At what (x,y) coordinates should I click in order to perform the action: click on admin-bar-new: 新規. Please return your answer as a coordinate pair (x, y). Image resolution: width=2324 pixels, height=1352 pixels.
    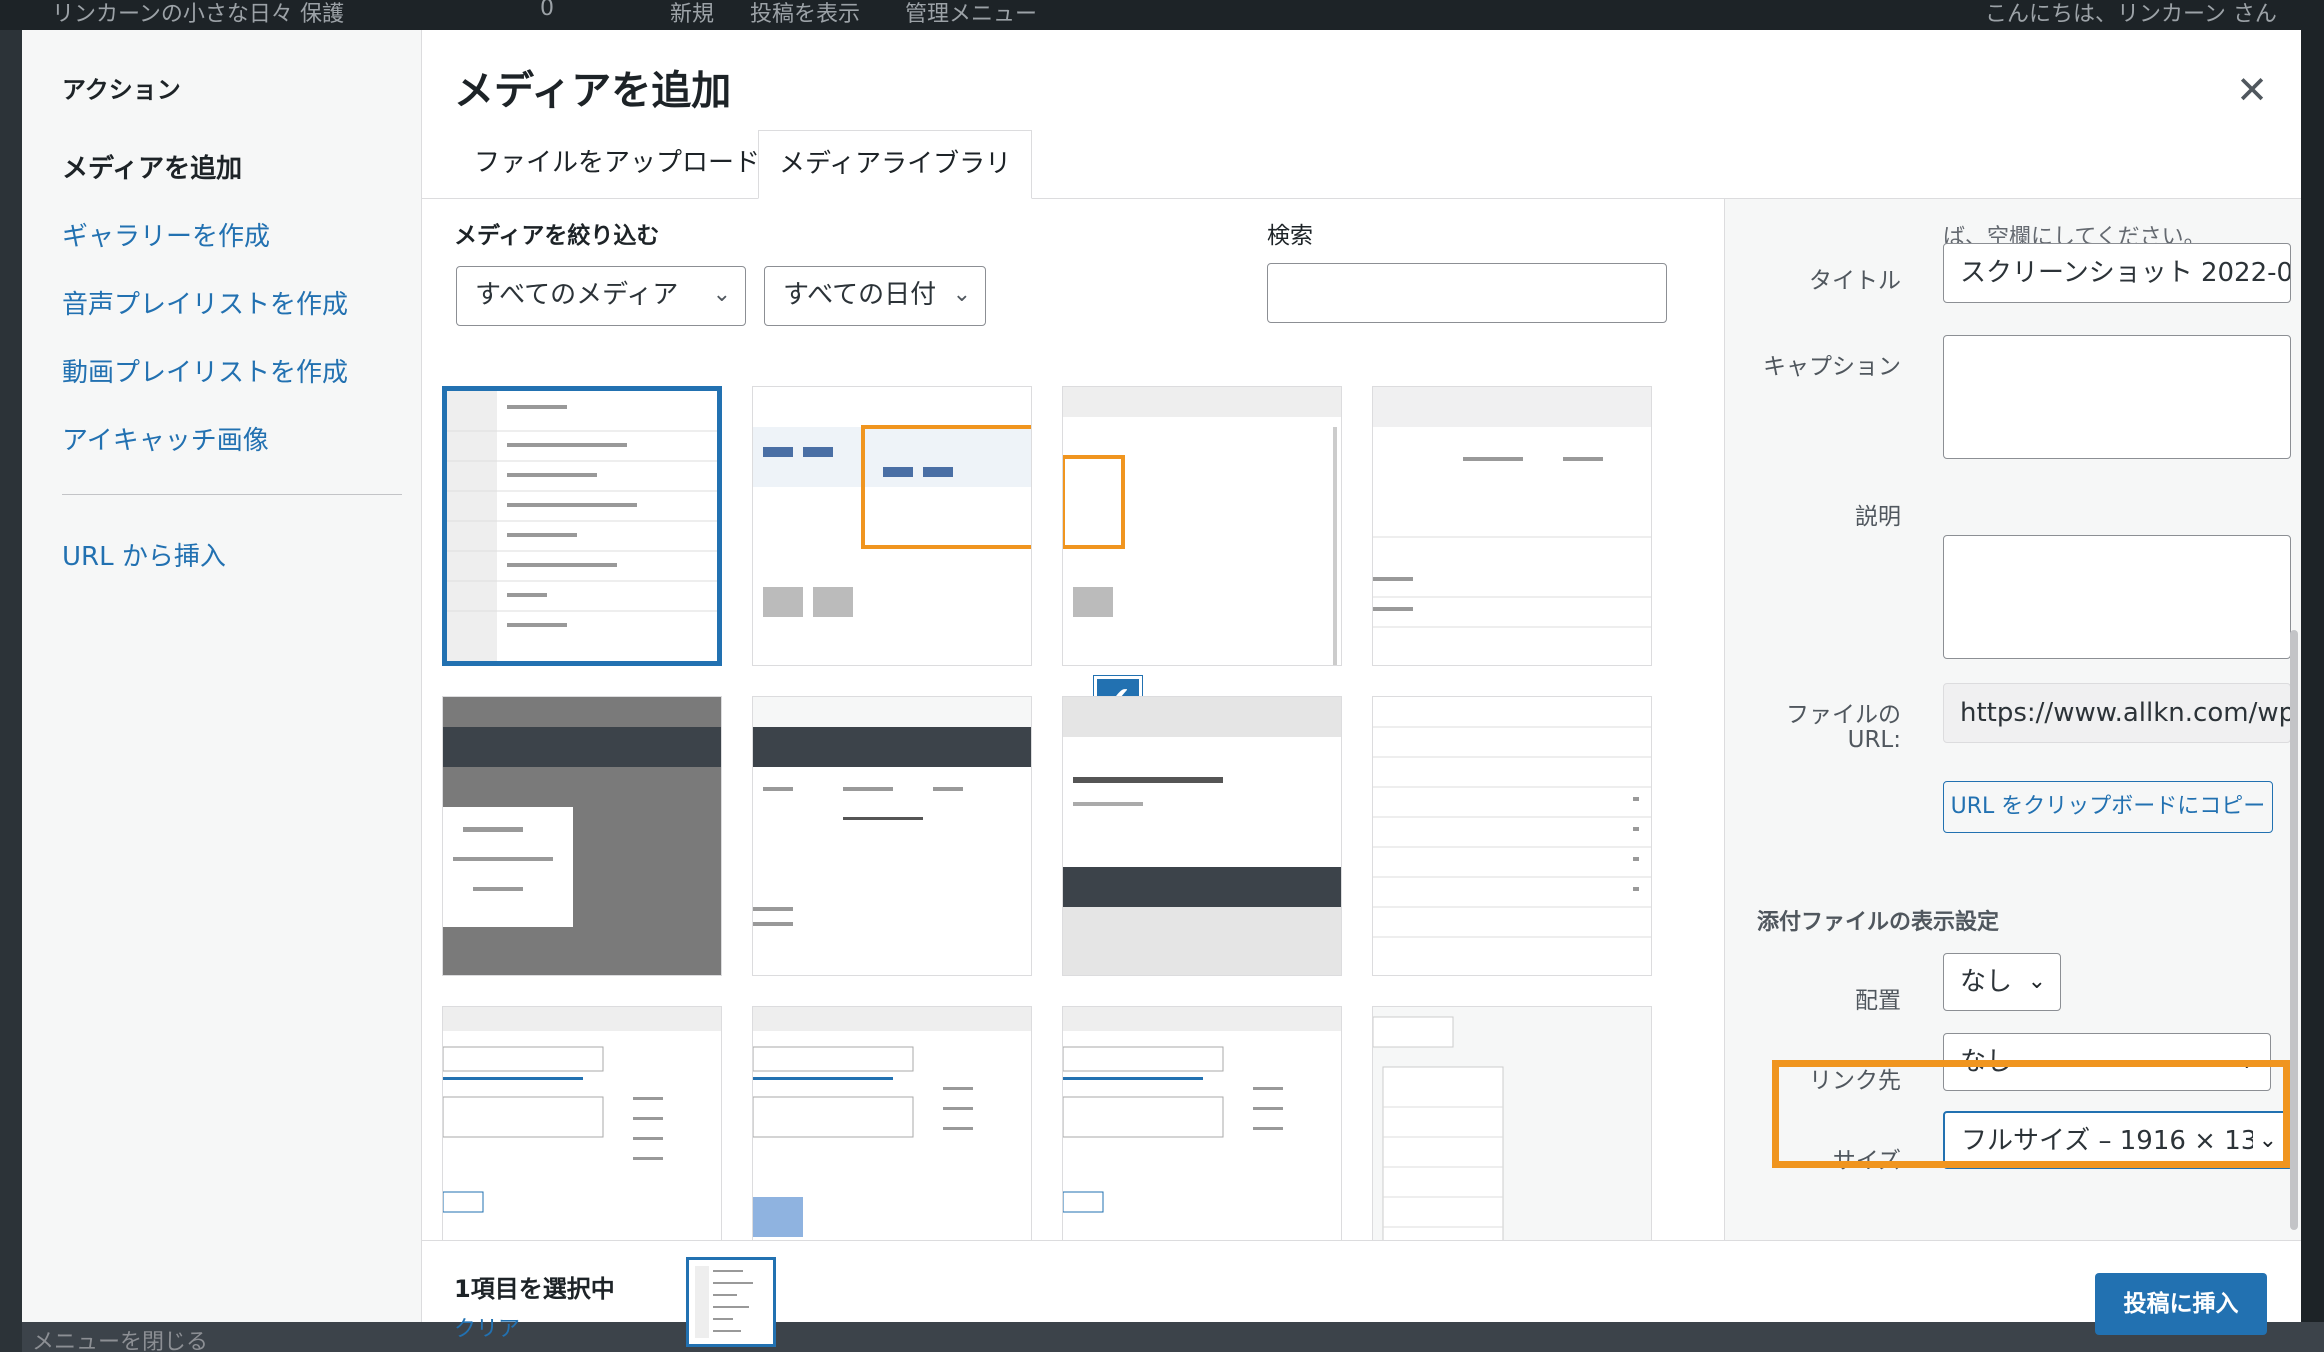
    Looking at the image, I should click on (692, 14).